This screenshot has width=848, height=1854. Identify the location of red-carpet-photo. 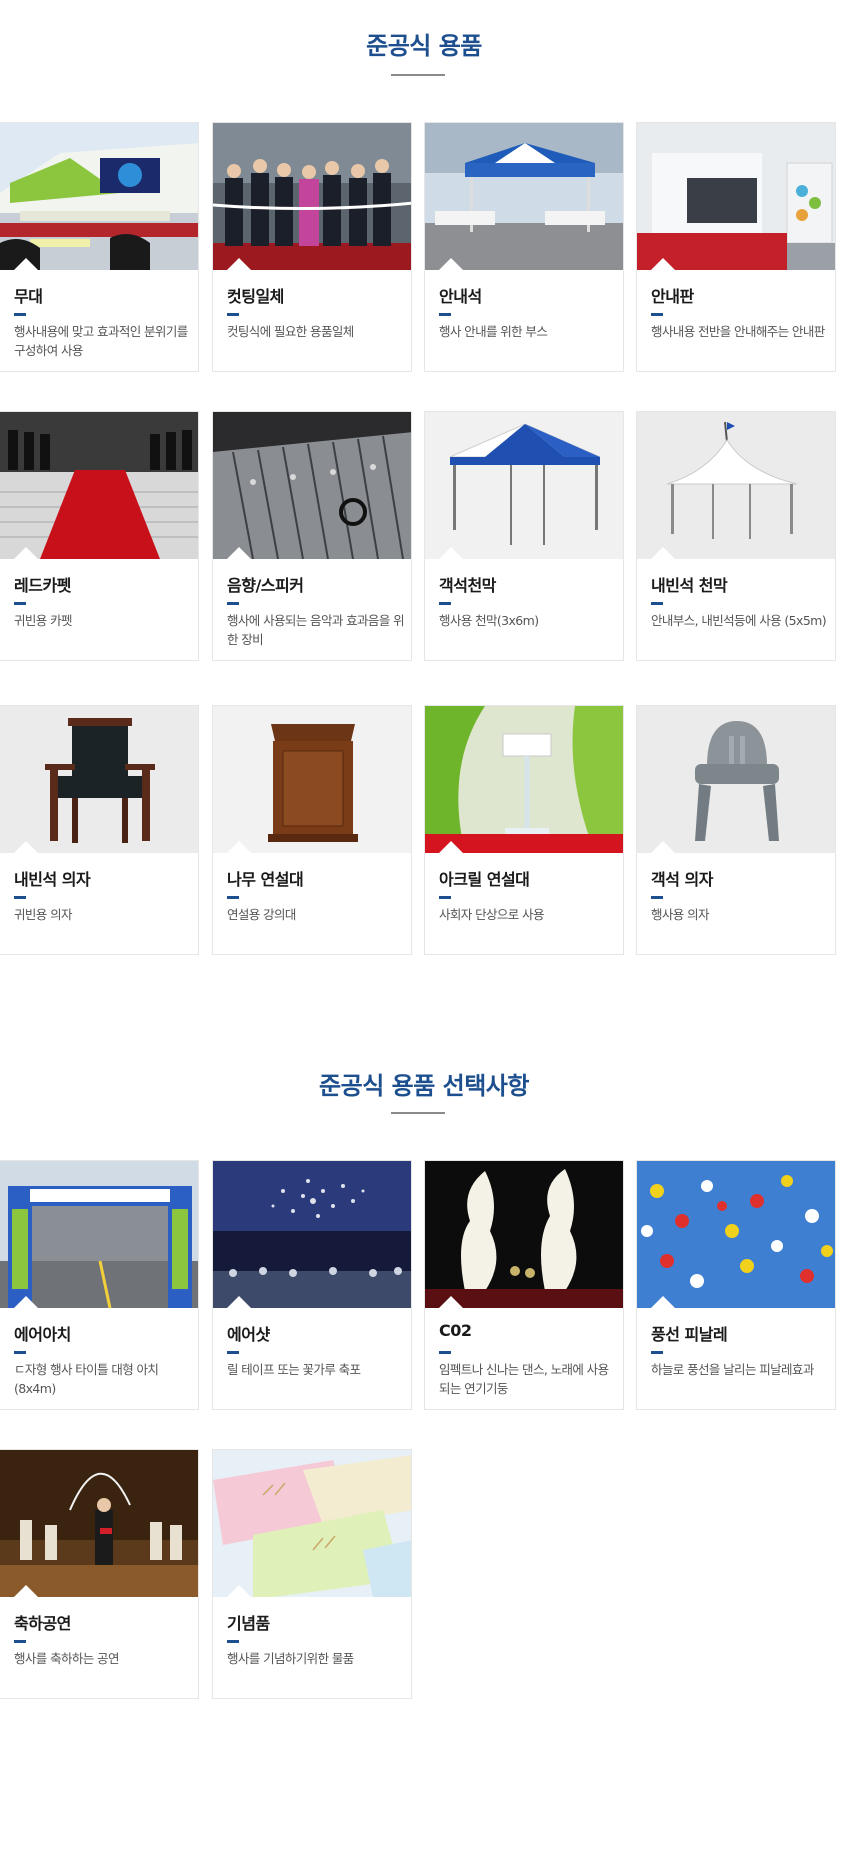
(99, 485).